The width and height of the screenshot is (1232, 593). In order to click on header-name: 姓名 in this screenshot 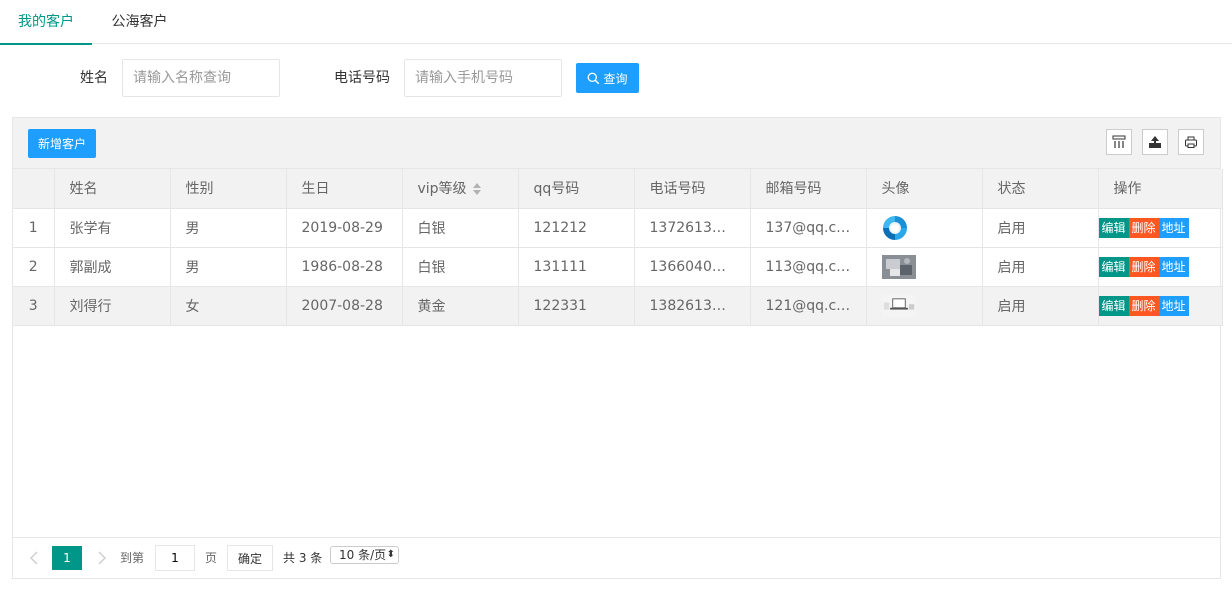, I will do `click(112, 189)`.